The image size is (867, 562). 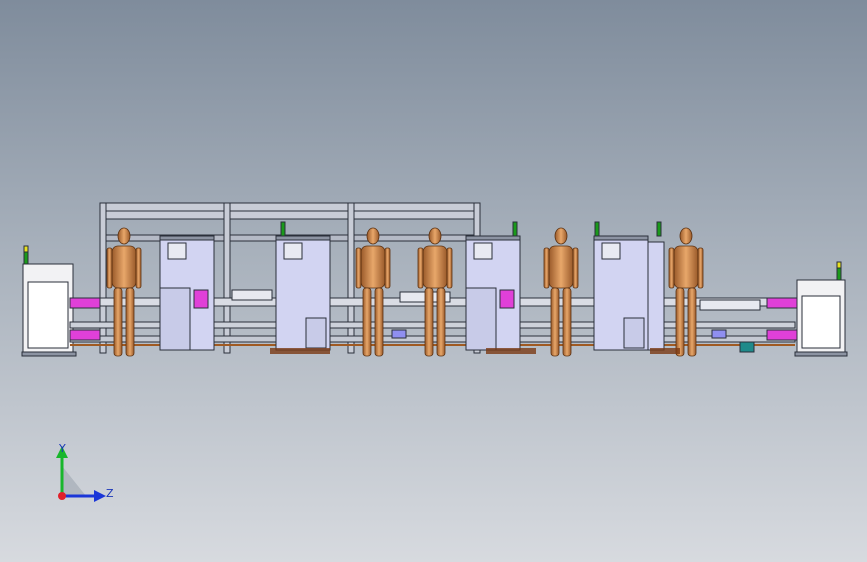 I want to click on left-loader-station, so click(x=49, y=301).